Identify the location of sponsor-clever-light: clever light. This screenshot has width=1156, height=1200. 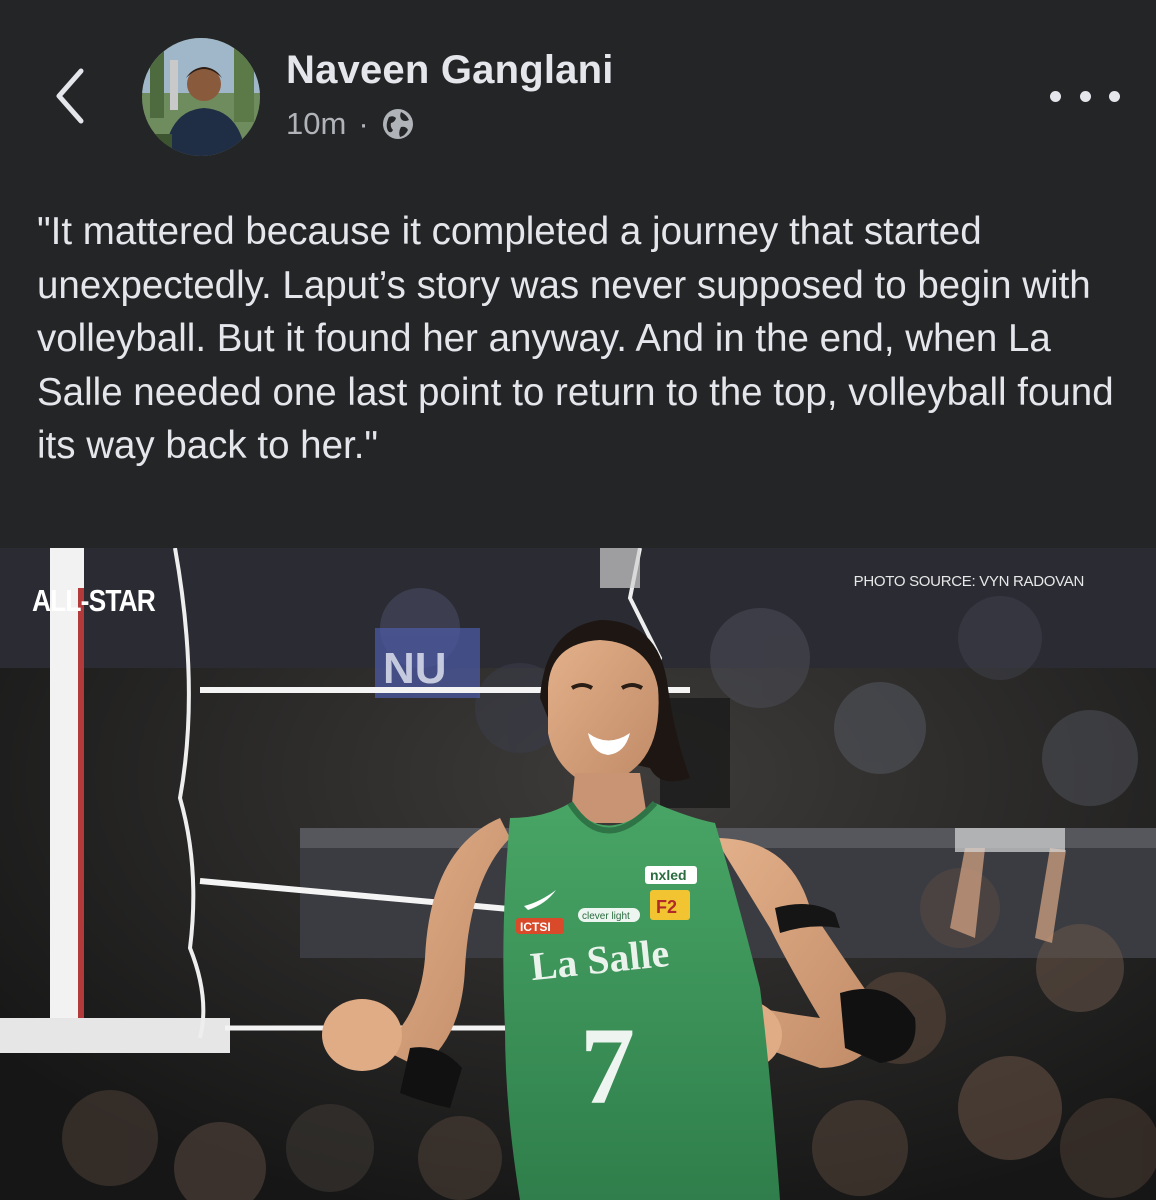
(606, 916).